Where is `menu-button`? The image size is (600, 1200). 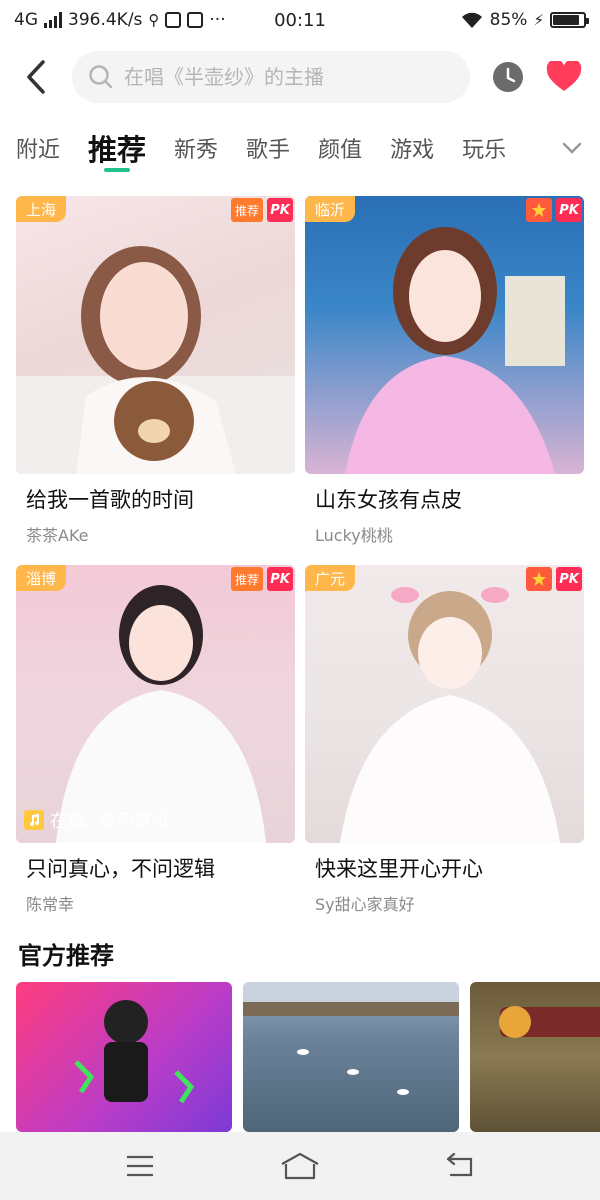 menu-button is located at coordinates (140, 1166).